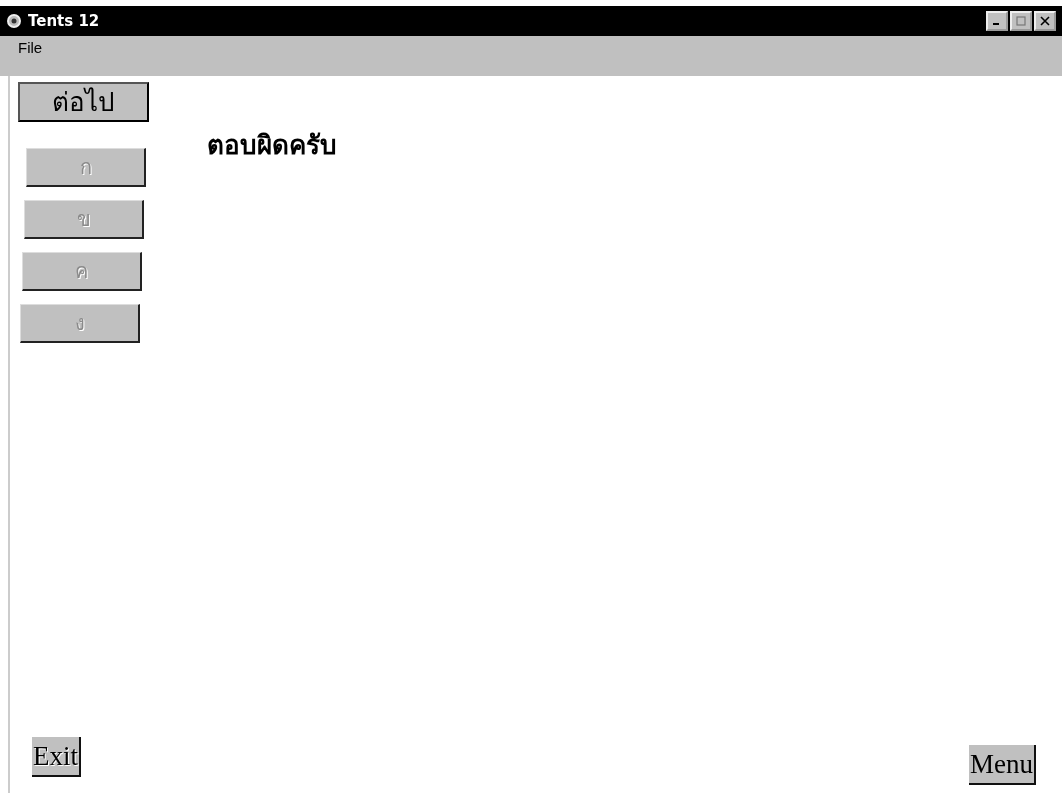 The width and height of the screenshot is (1062, 793). What do you see at coordinates (272, 145) in the screenshot?
I see `feedback-message: ตอบผิดครับ` at bounding box center [272, 145].